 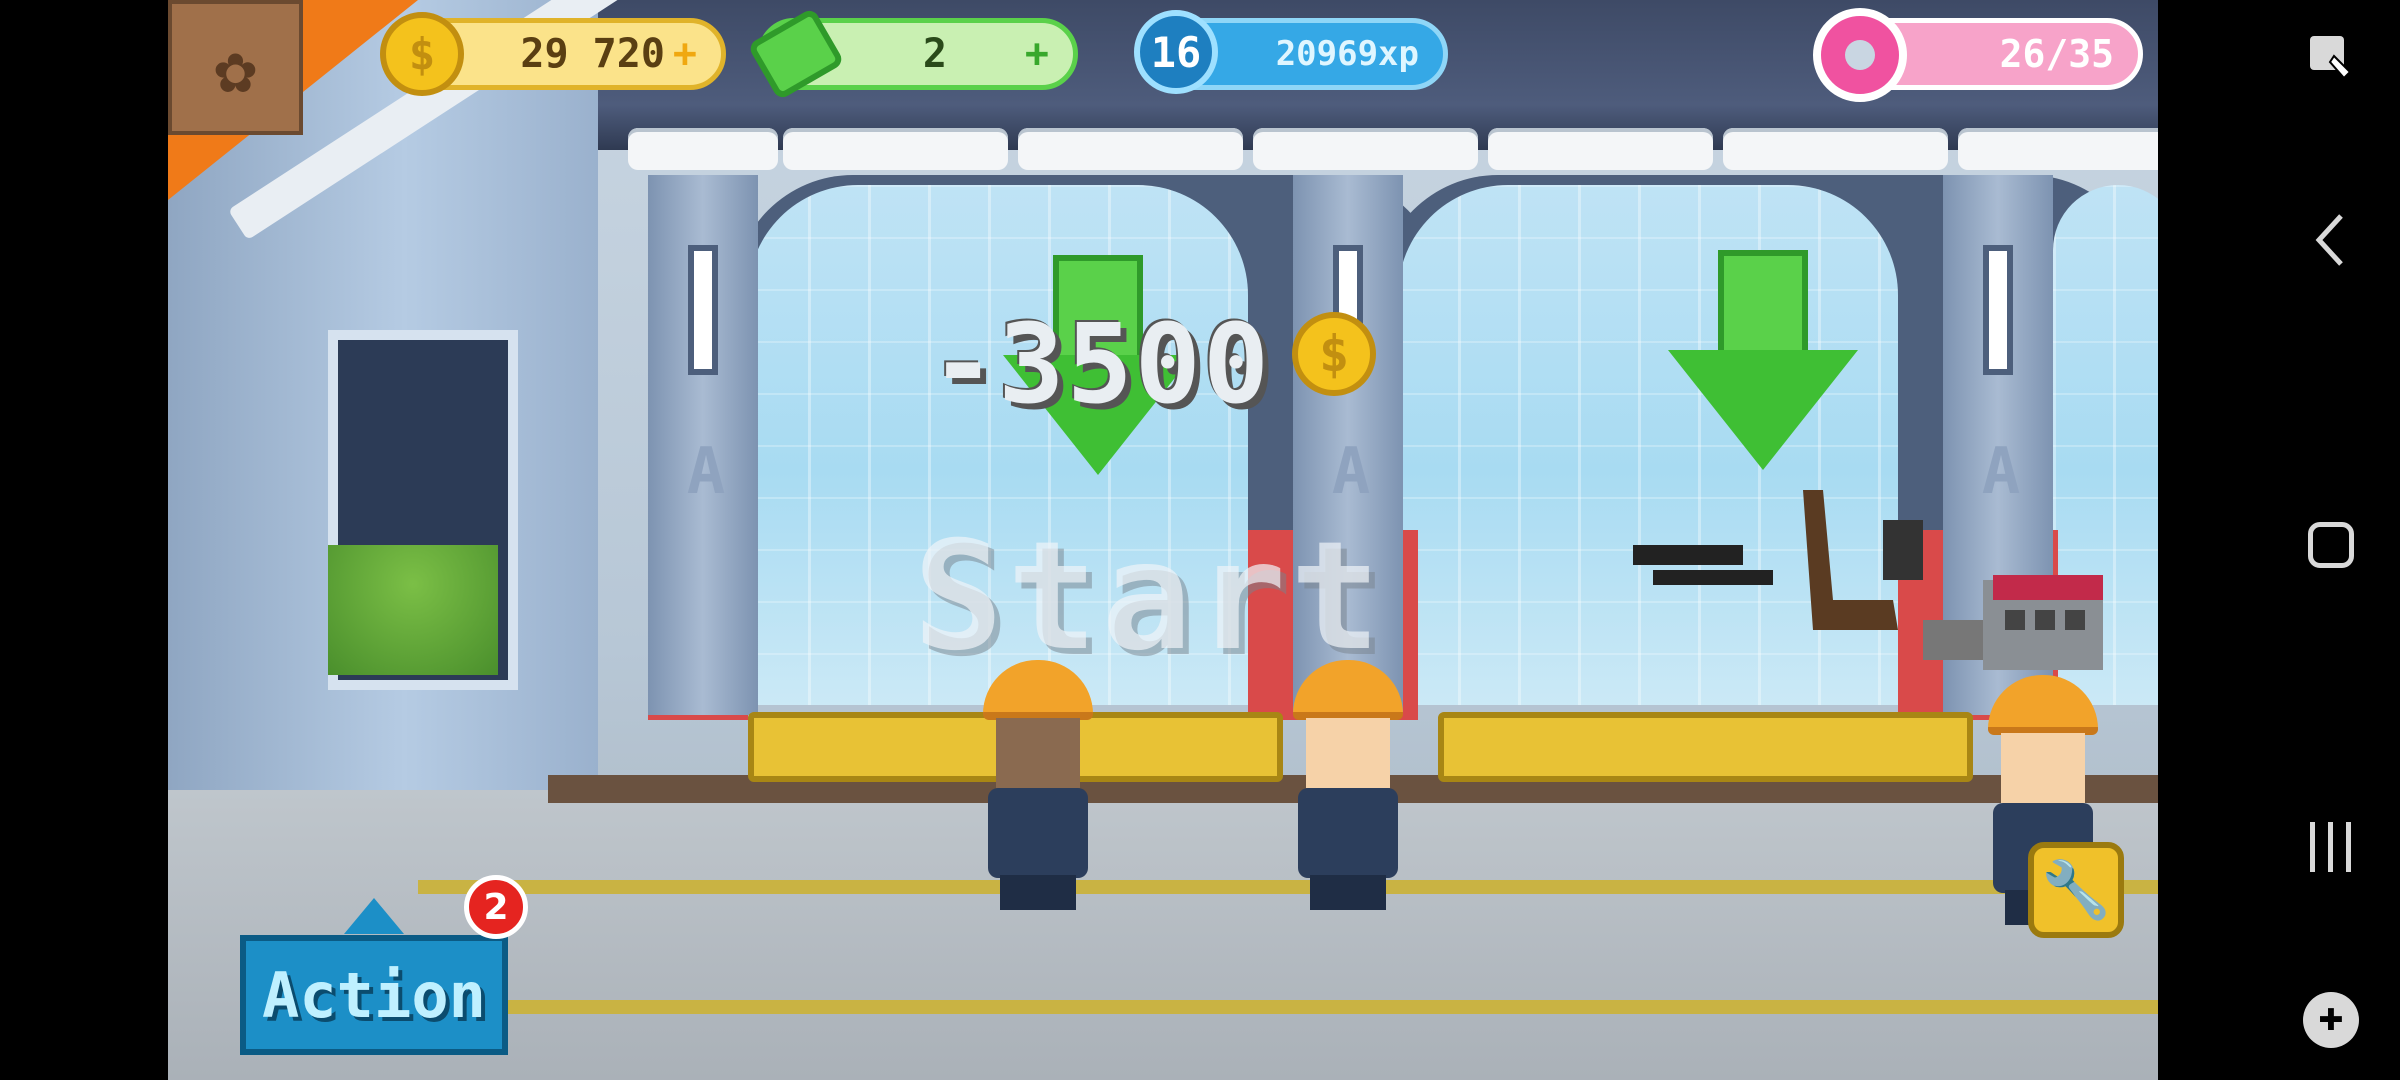 What do you see at coordinates (1348, 785) in the screenshot?
I see `worker` at bounding box center [1348, 785].